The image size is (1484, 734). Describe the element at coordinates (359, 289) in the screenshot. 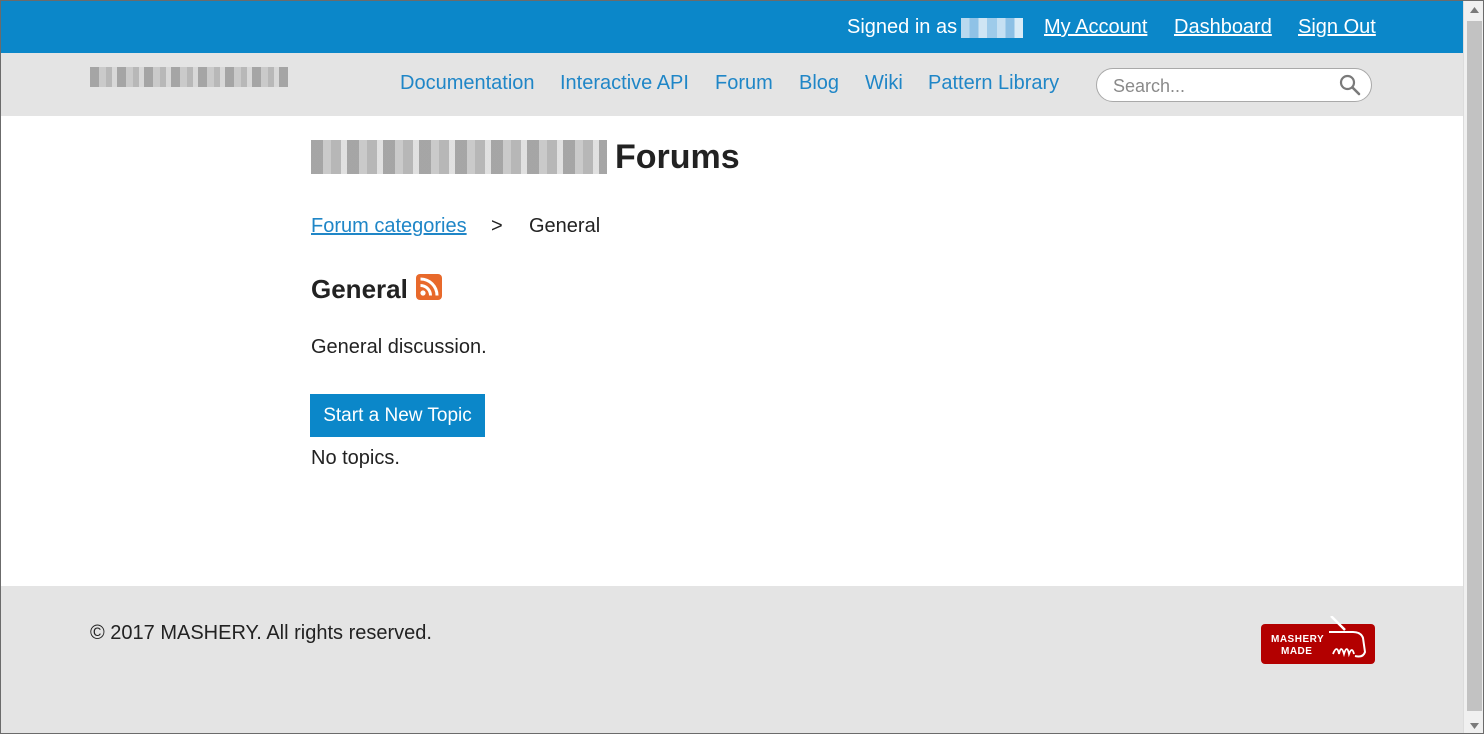

I see `category-title: General` at that location.